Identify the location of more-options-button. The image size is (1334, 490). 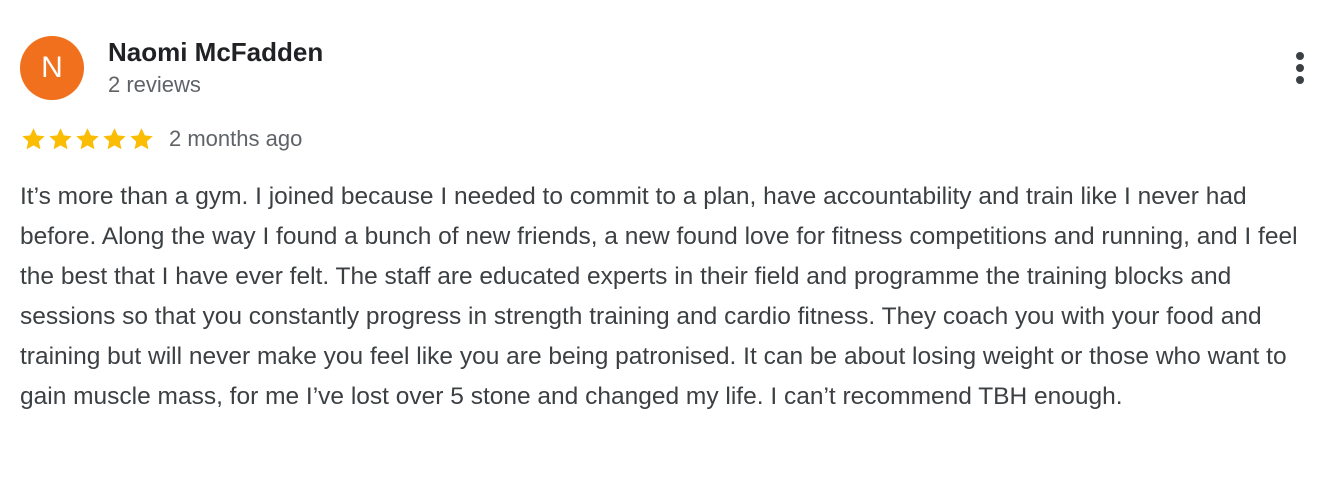
(1300, 68).